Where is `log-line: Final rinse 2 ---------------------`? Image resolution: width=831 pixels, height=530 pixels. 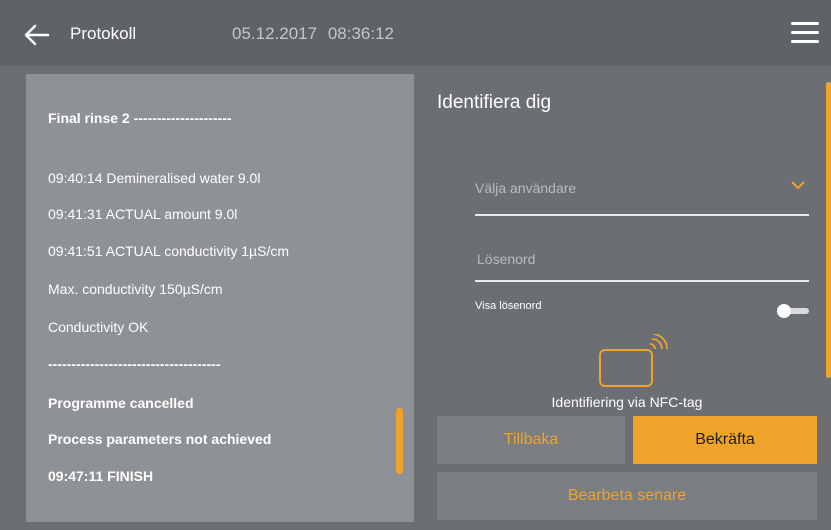 log-line: Final rinse 2 --------------------- is located at coordinates (140, 118).